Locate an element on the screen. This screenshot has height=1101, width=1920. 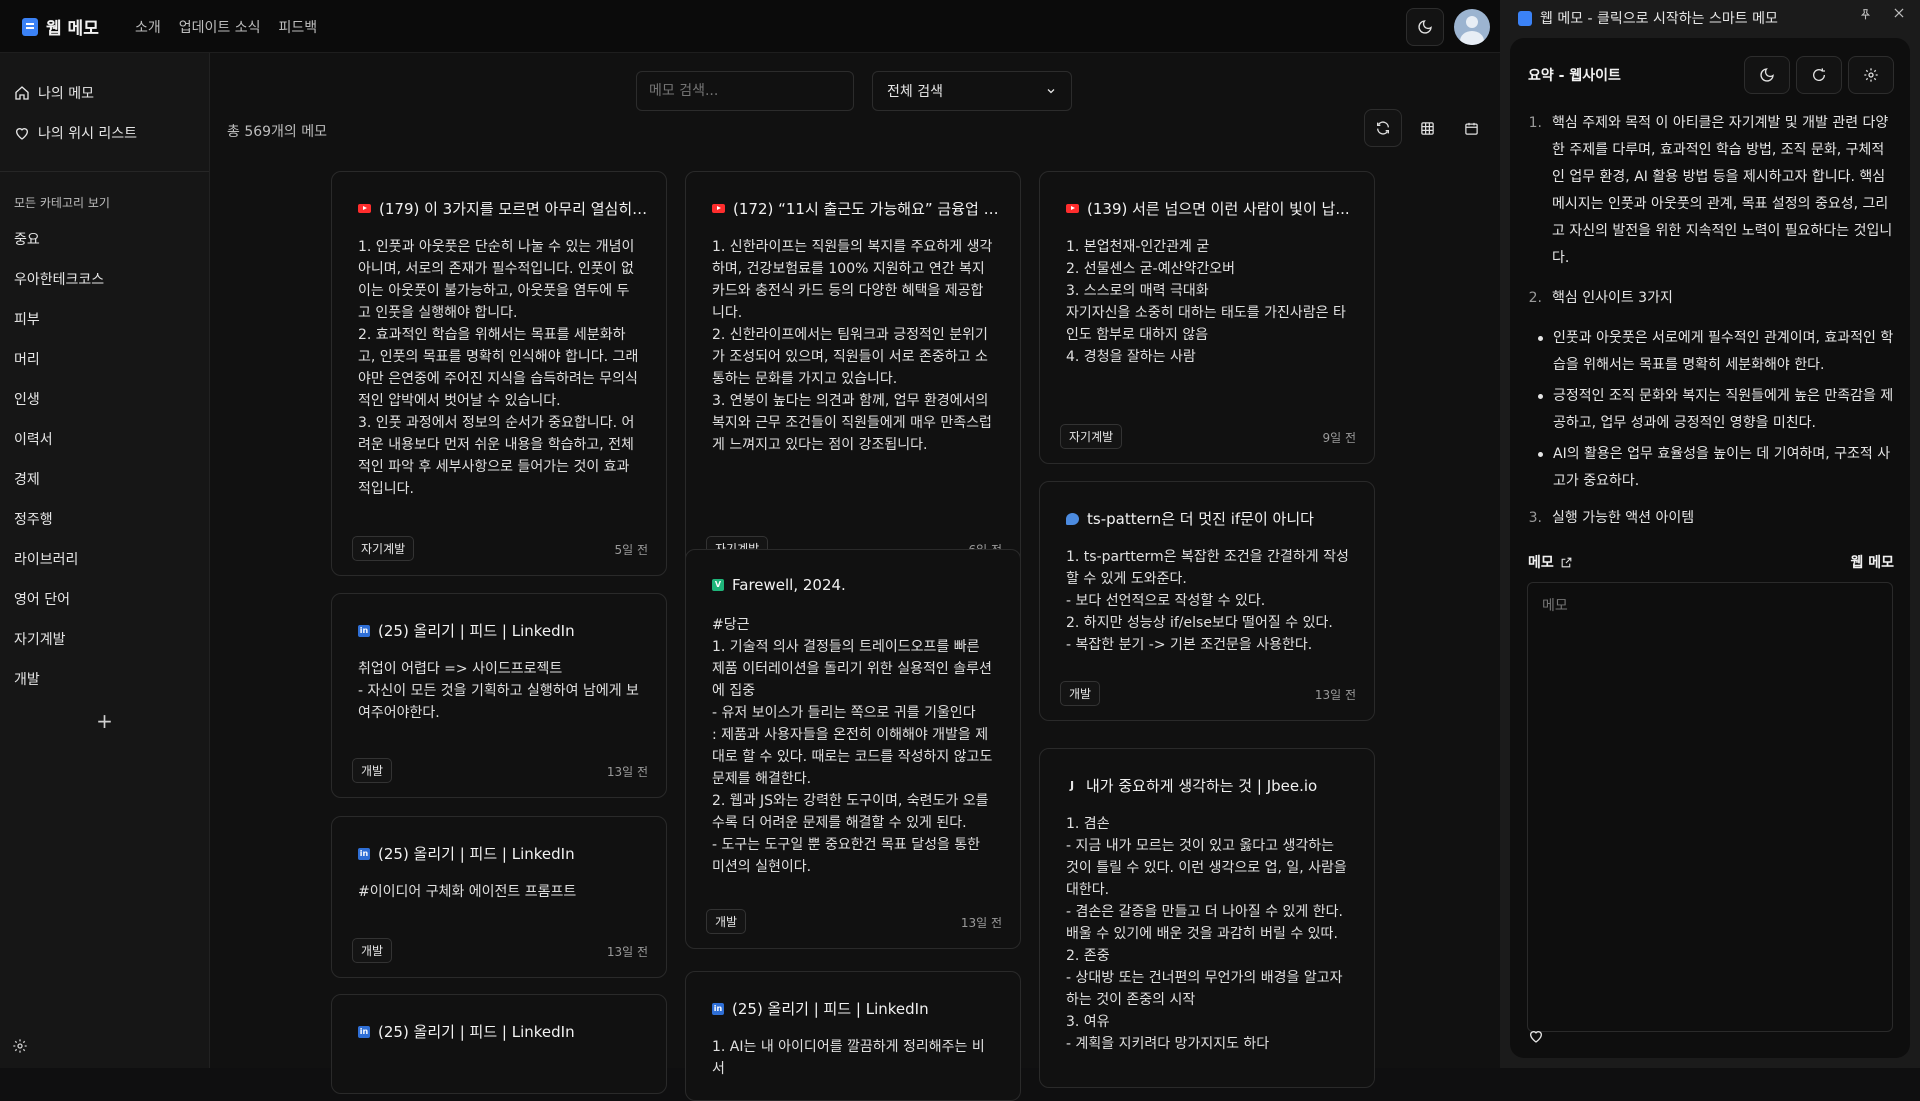
category-item: 우아한테크코스 is located at coordinates (104, 279).